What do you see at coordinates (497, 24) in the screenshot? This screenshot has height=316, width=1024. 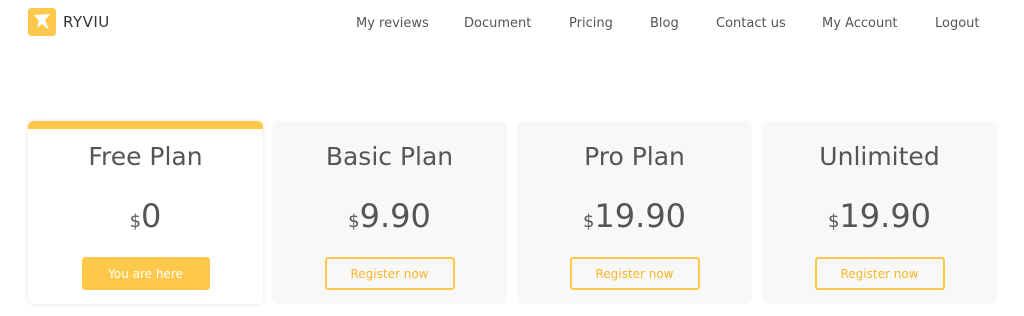 I see `nav-item-document: Document` at bounding box center [497, 24].